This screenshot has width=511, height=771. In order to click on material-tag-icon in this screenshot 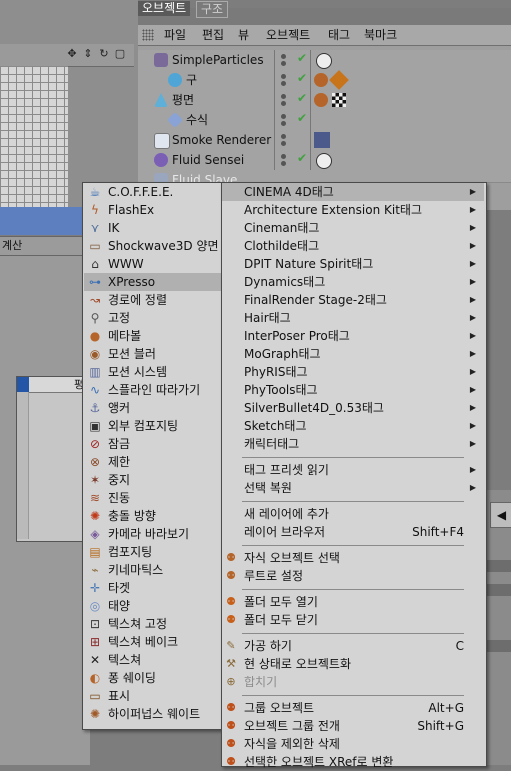, I will do `click(339, 80)`.